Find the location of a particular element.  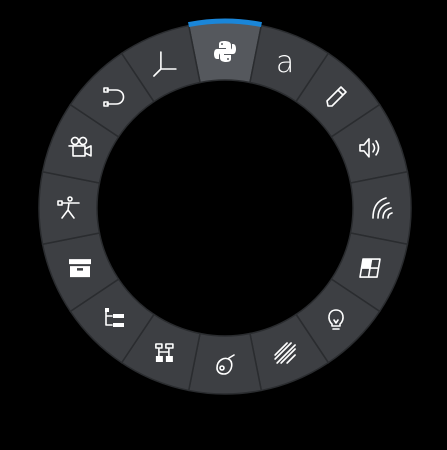

pie-item-paint-bucket is located at coordinates (225, 363).